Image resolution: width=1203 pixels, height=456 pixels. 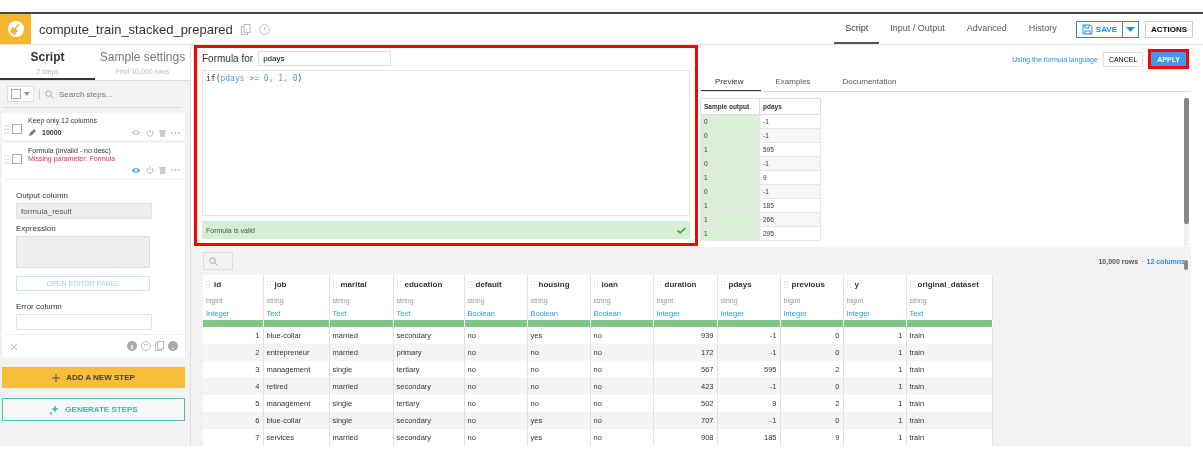 I want to click on field-label: Error column, so click(x=39, y=306).